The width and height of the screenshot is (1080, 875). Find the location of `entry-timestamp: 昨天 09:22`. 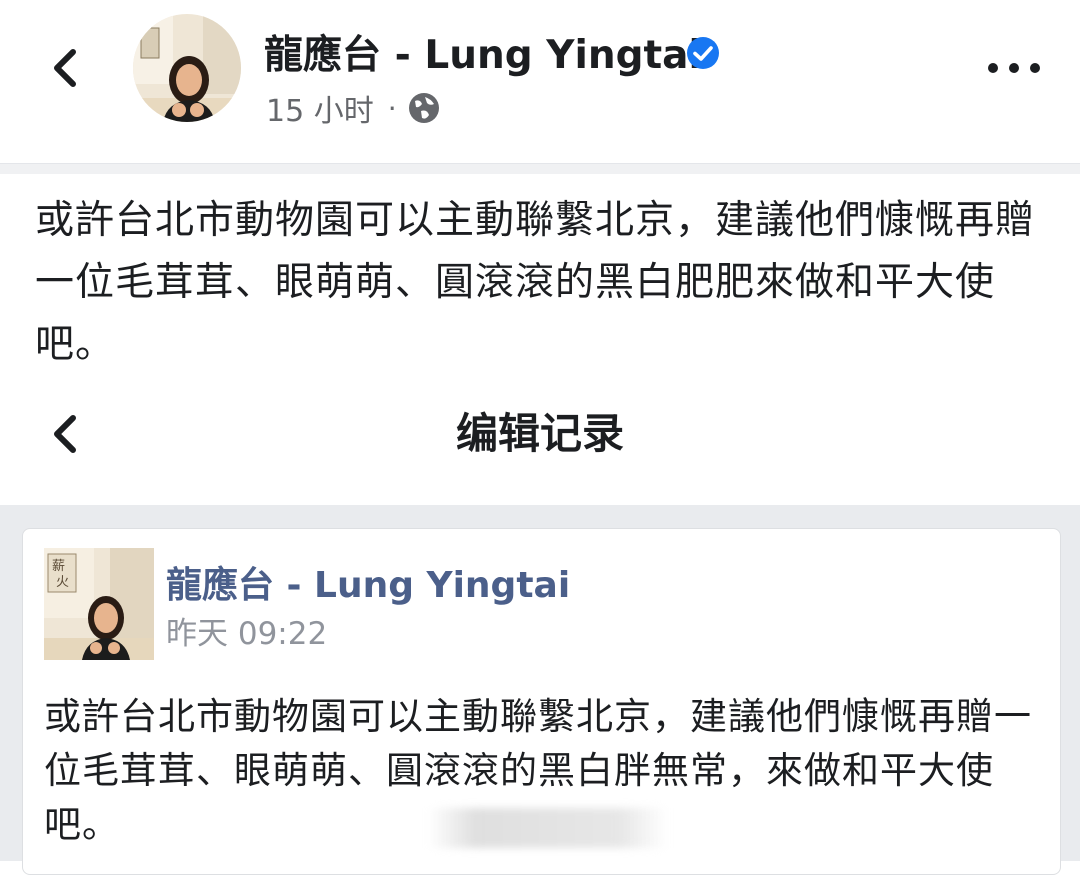

entry-timestamp: 昨天 09:22 is located at coordinates (247, 634).